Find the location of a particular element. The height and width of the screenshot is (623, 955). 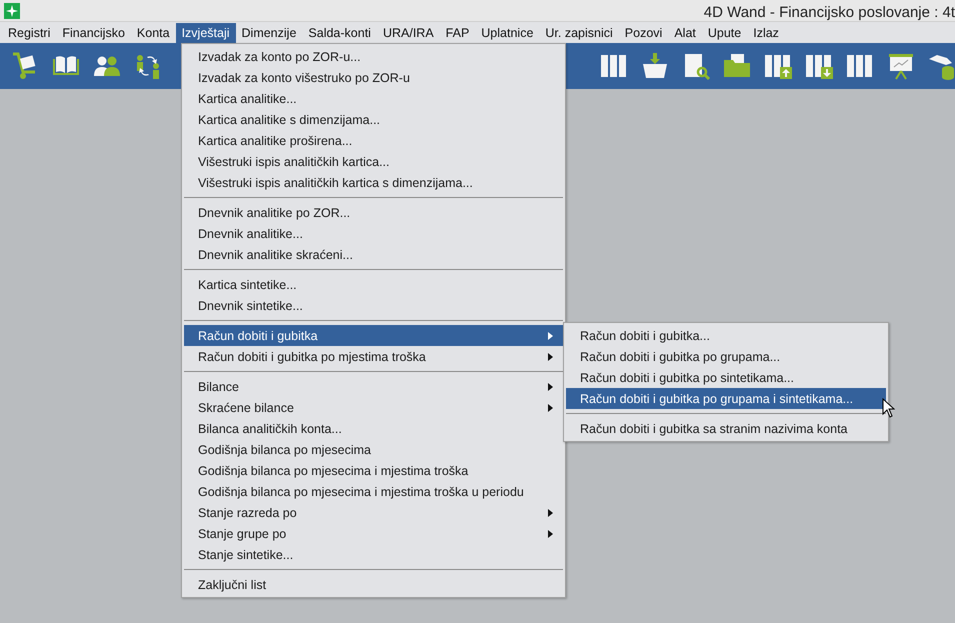

menu-bar-item: Uplatnice is located at coordinates (507, 32).